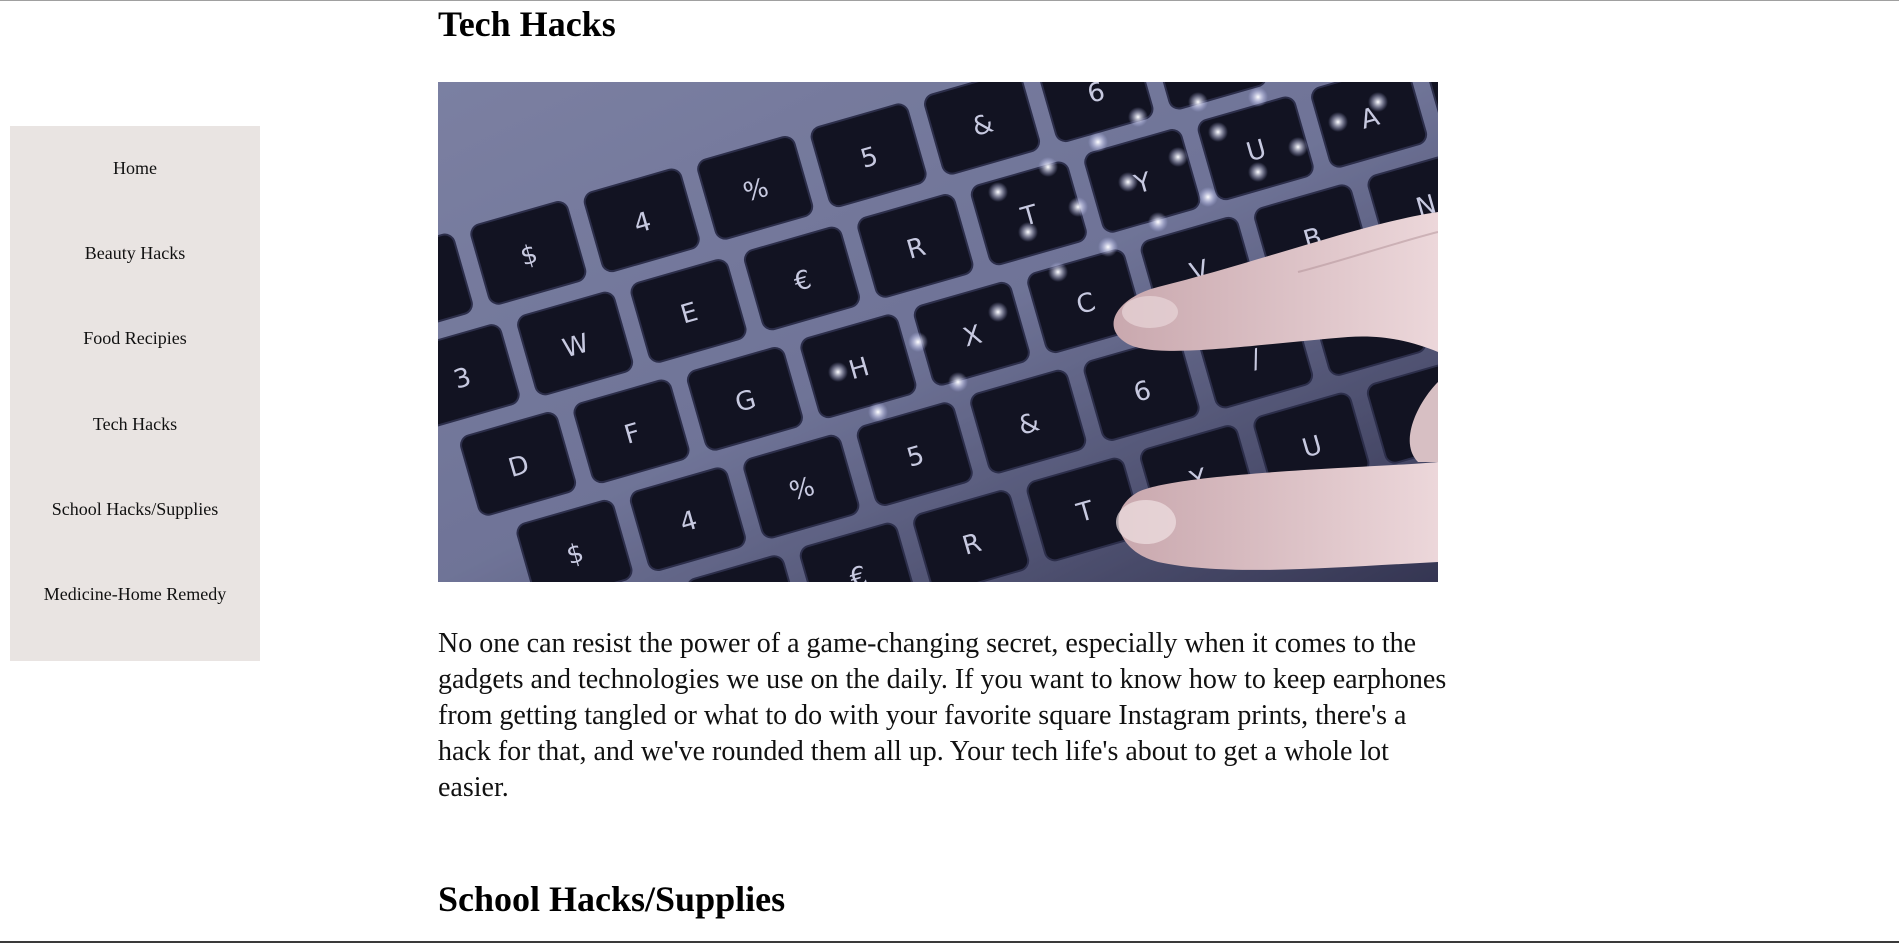 Image resolution: width=1899 pixels, height=943 pixels. Describe the element at coordinates (949, 0) in the screenshot. I see `window-top-border` at that location.